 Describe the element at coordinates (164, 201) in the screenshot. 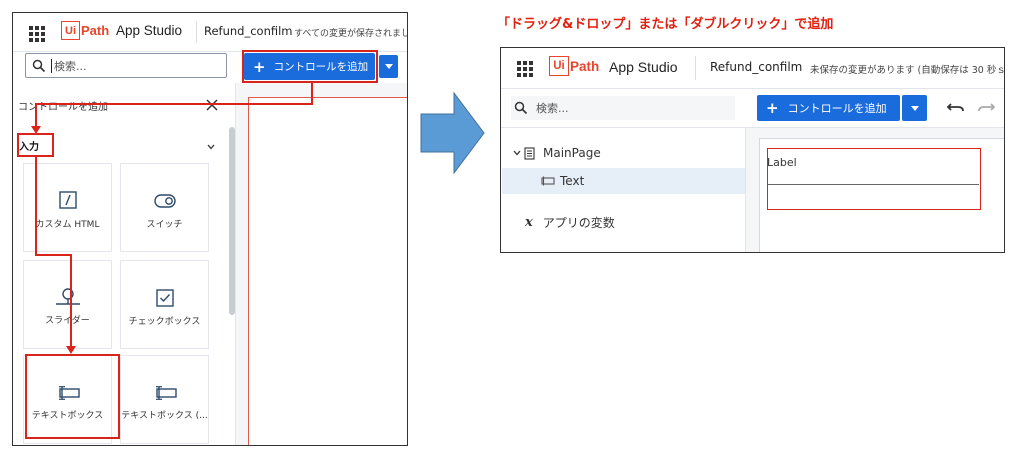

I see `switch-icon` at that location.